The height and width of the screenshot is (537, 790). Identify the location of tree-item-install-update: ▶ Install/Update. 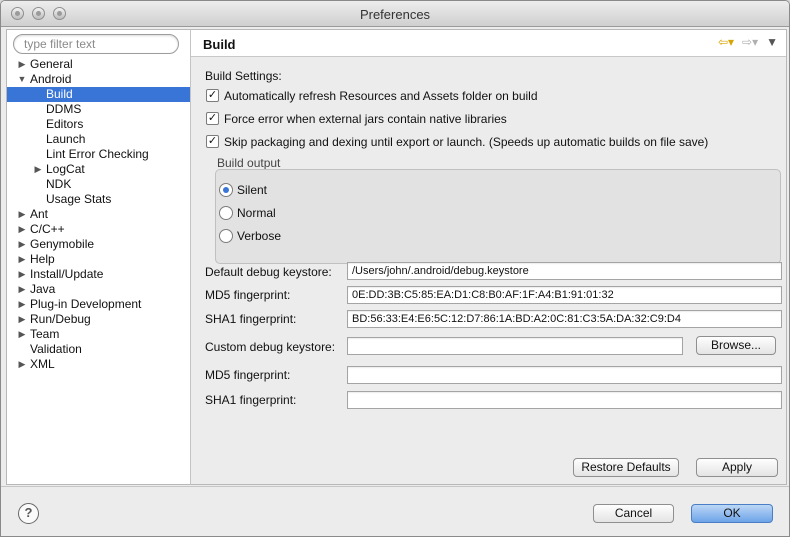
(98, 274).